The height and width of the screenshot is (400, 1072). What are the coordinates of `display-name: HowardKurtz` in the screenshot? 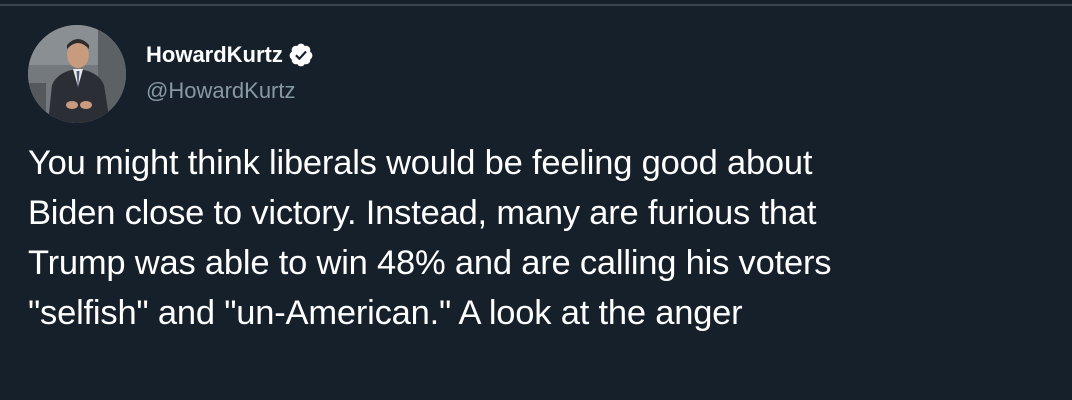 It's located at (214, 55).